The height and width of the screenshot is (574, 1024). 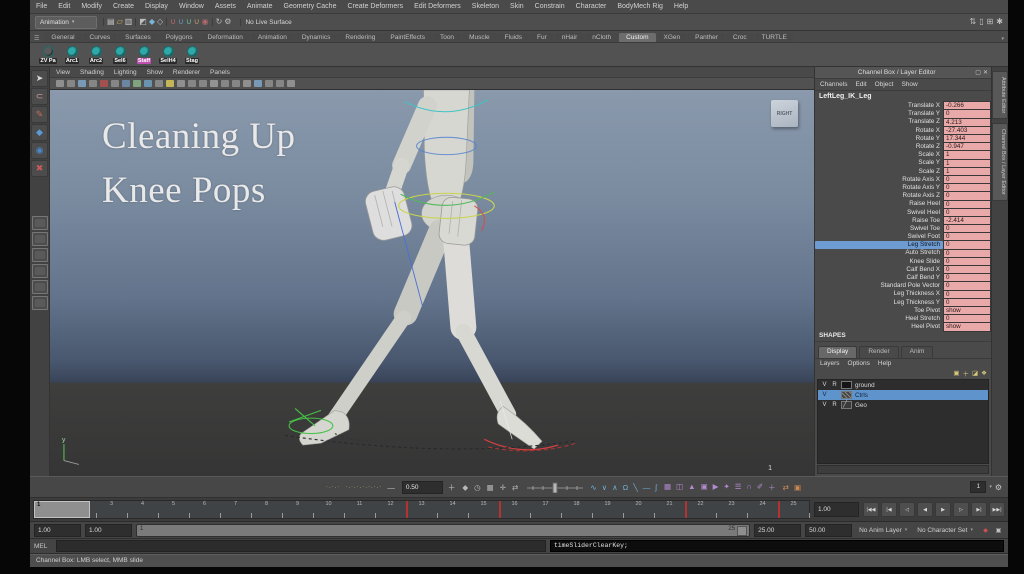 I want to click on viewport-menu-renderer: Renderer, so click(x=186, y=72).